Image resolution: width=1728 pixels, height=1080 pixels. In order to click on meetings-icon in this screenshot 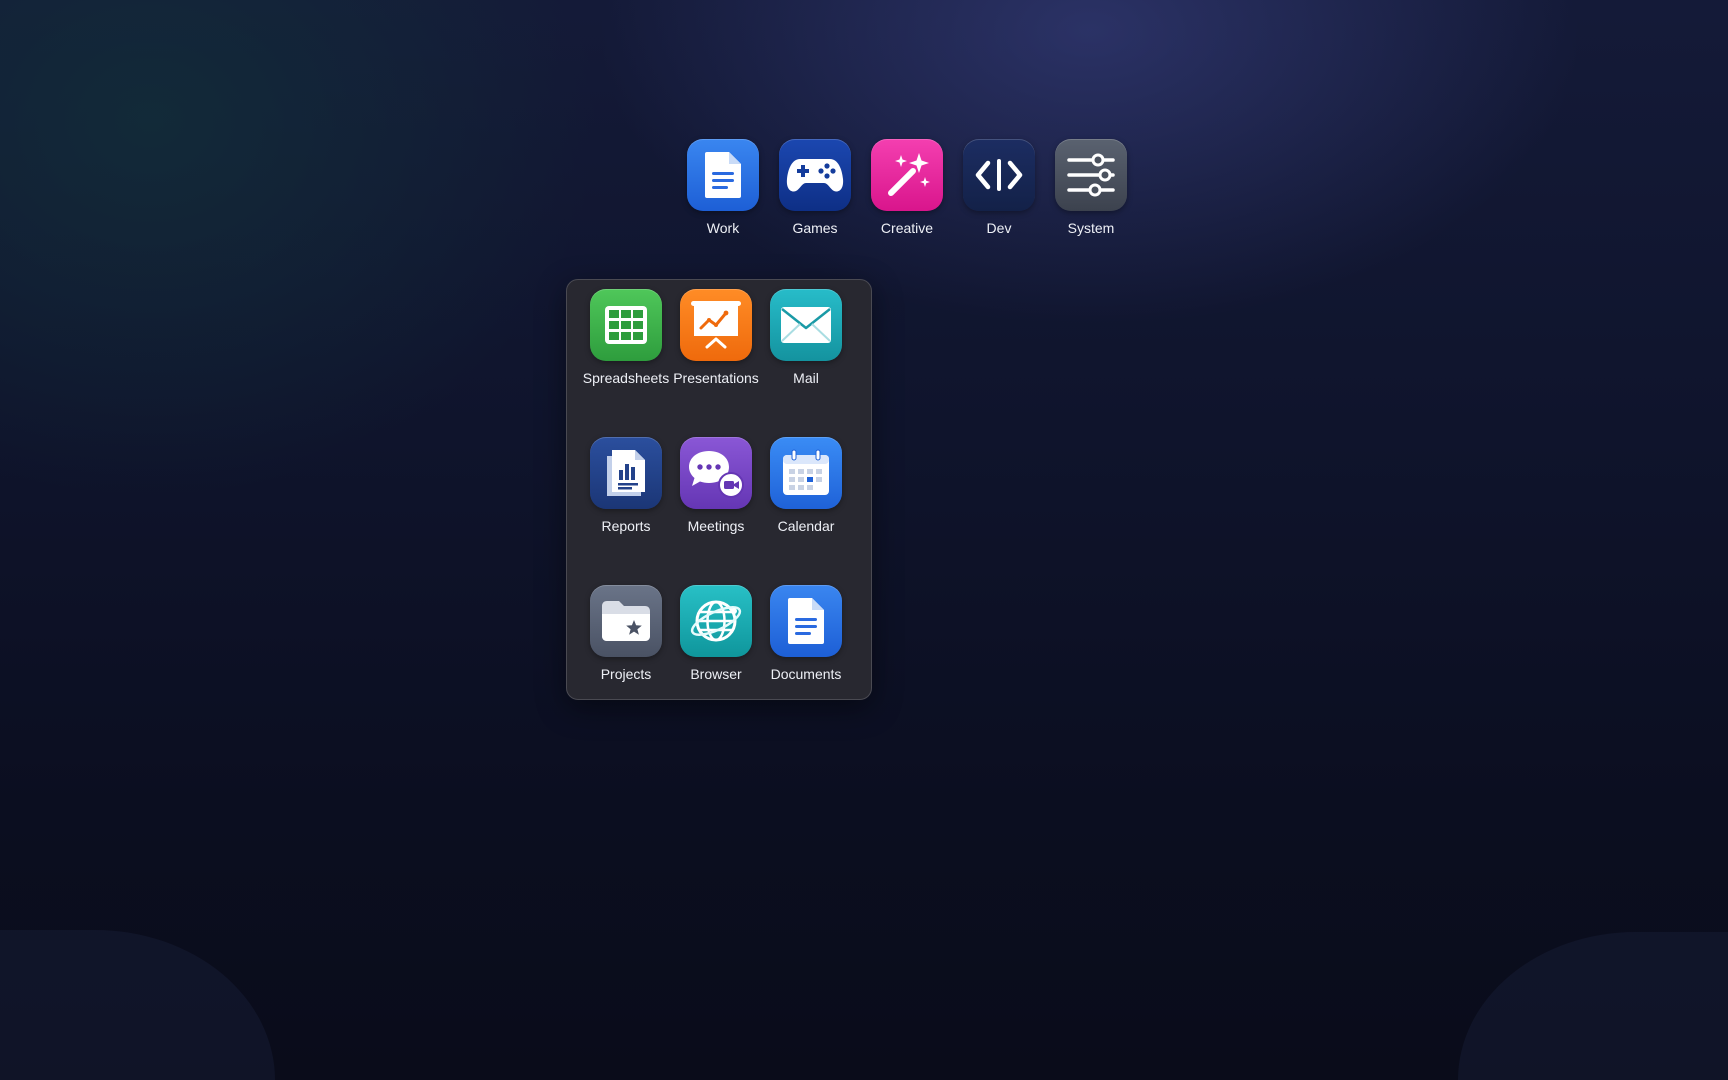, I will do `click(716, 473)`.